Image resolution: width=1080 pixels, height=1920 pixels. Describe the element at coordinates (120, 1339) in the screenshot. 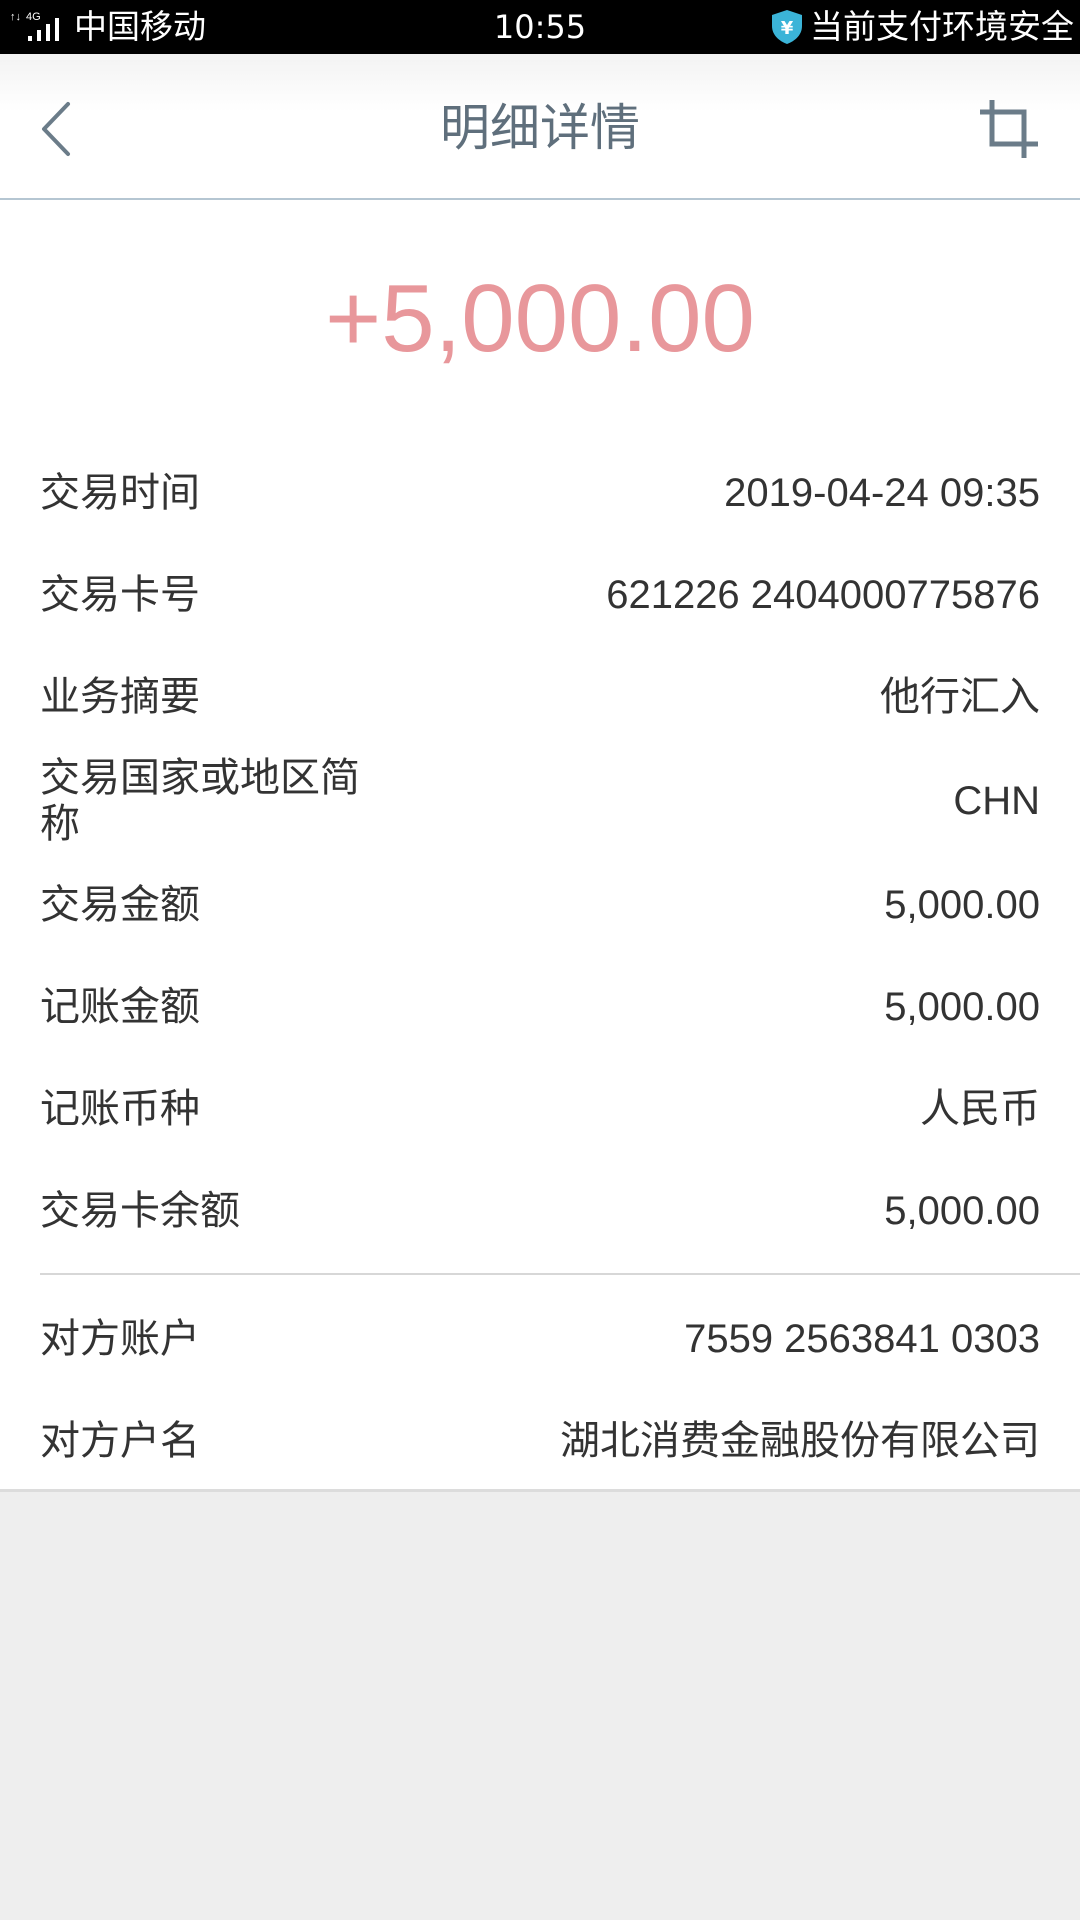

I see `detail-label: 对方账户` at that location.